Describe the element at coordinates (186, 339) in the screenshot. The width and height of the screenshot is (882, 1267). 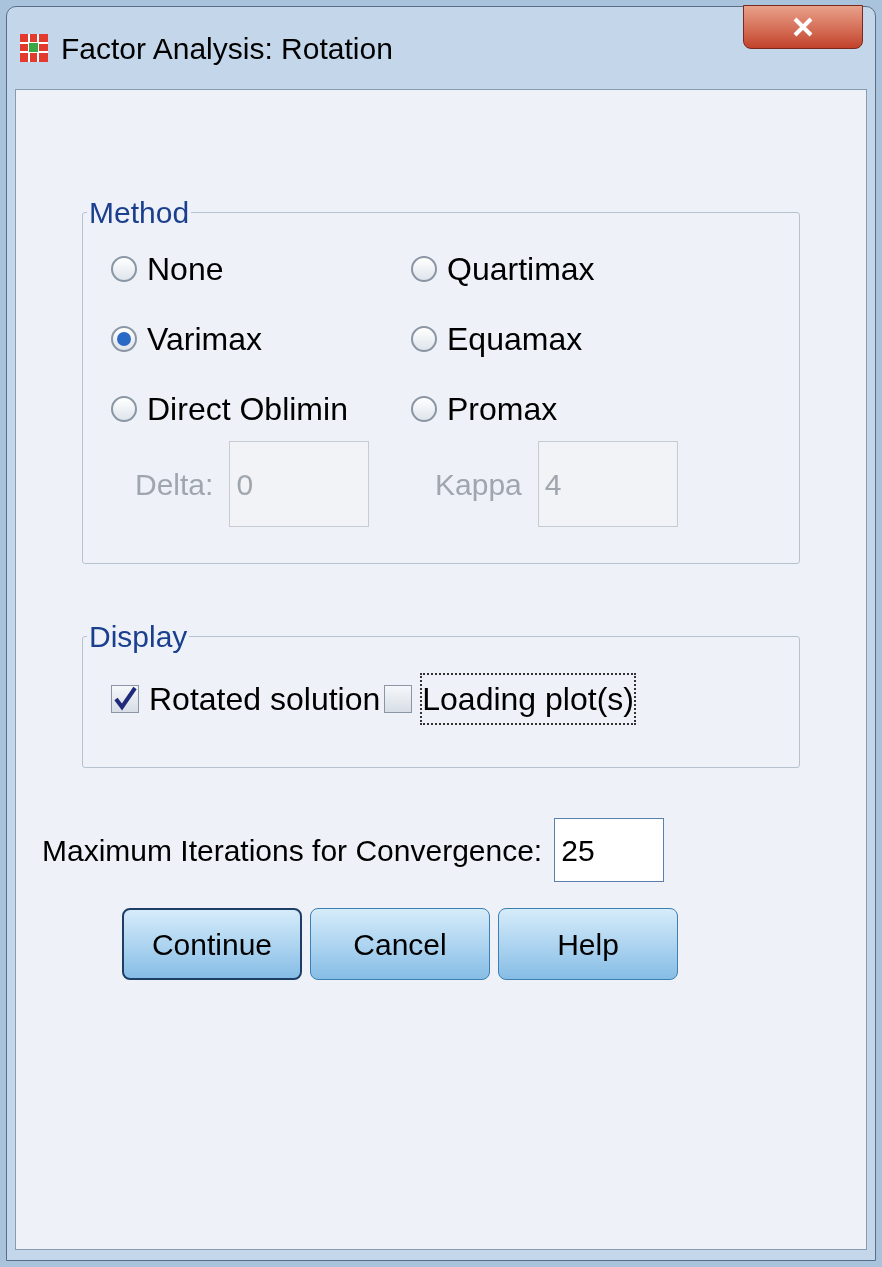
I see `radio-option: Varimax` at that location.